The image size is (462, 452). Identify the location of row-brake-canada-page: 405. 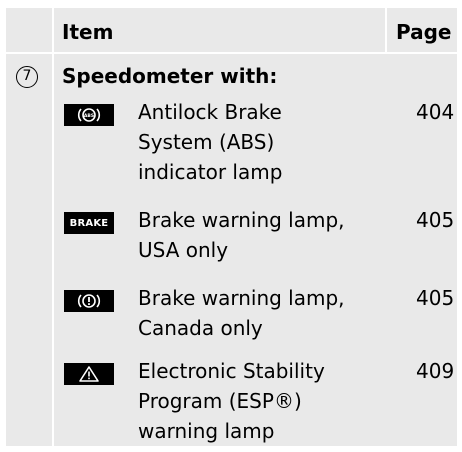
(435, 298).